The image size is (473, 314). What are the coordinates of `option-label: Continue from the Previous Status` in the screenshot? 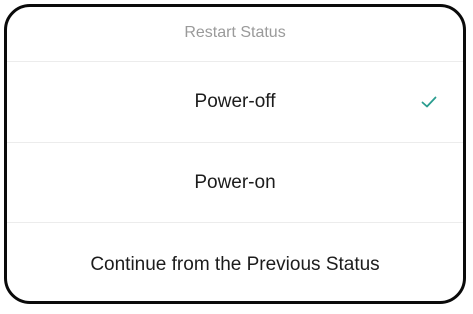 It's located at (235, 264).